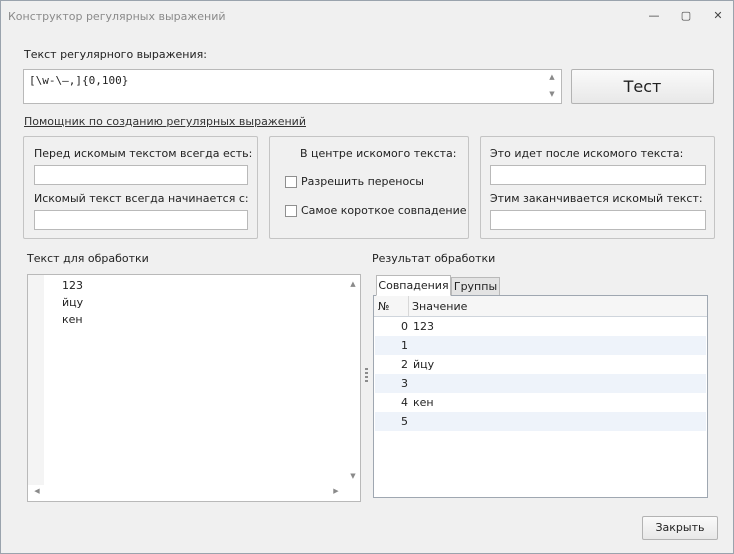 The height and width of the screenshot is (554, 734). I want to click on row-number: 5, so click(404, 421).